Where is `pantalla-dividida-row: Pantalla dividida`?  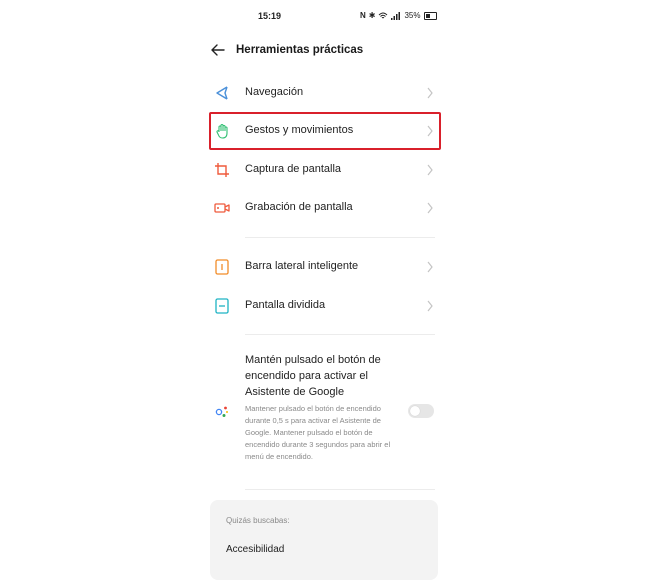 pantalla-dividida-row: Pantalla dividida is located at coordinates (324, 306).